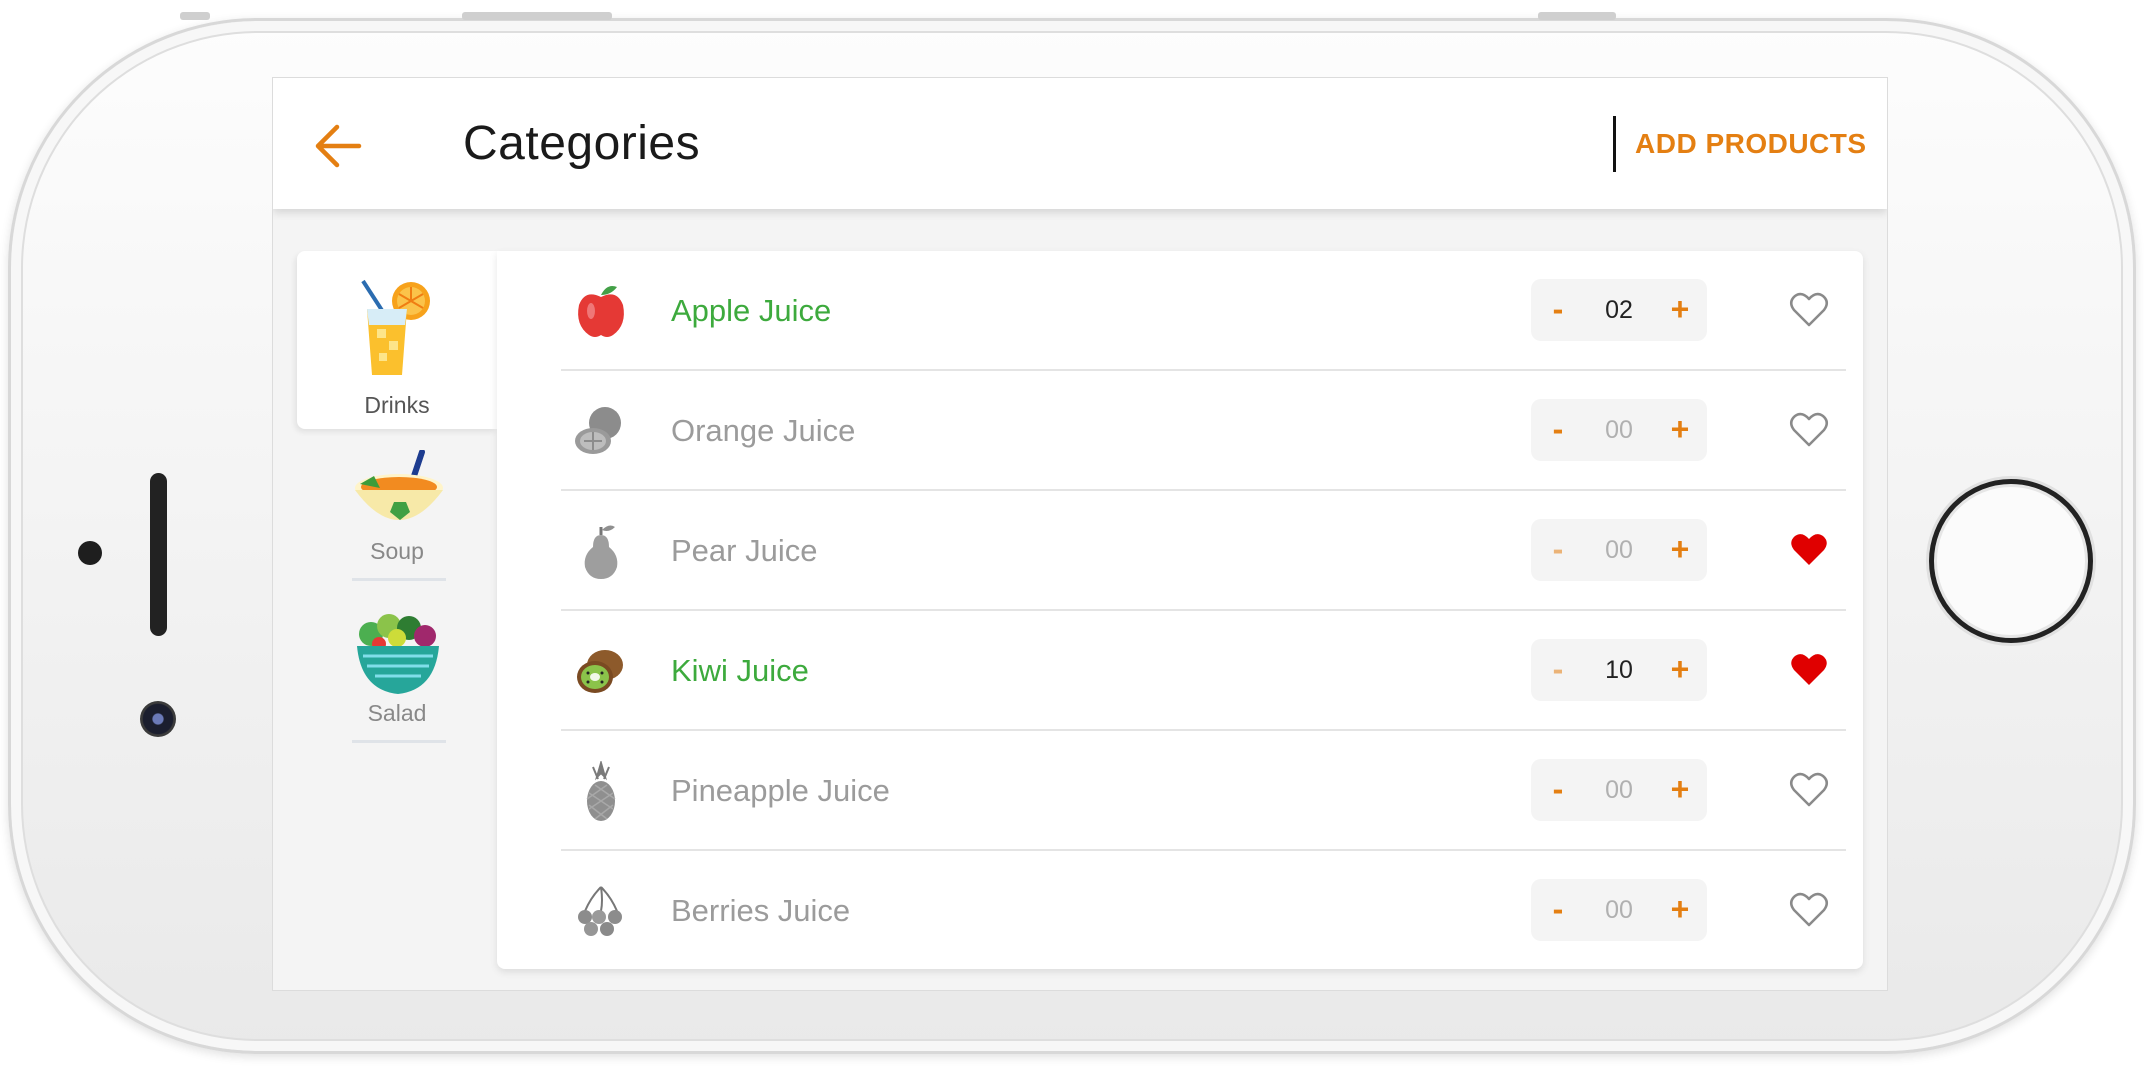 The height and width of the screenshot is (1080, 2144). What do you see at coordinates (1203, 911) in the screenshot?
I see `product-row-berries: Berries Juice - 00 +` at bounding box center [1203, 911].